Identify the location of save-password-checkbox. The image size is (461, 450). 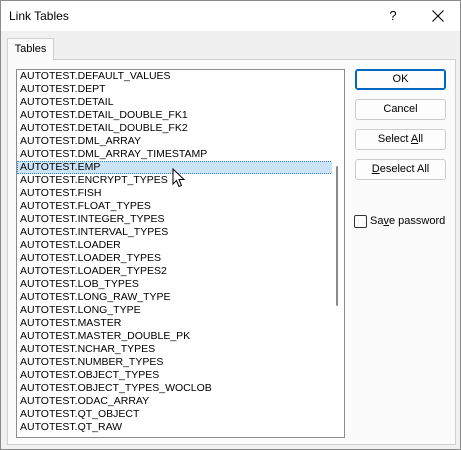
(360, 221).